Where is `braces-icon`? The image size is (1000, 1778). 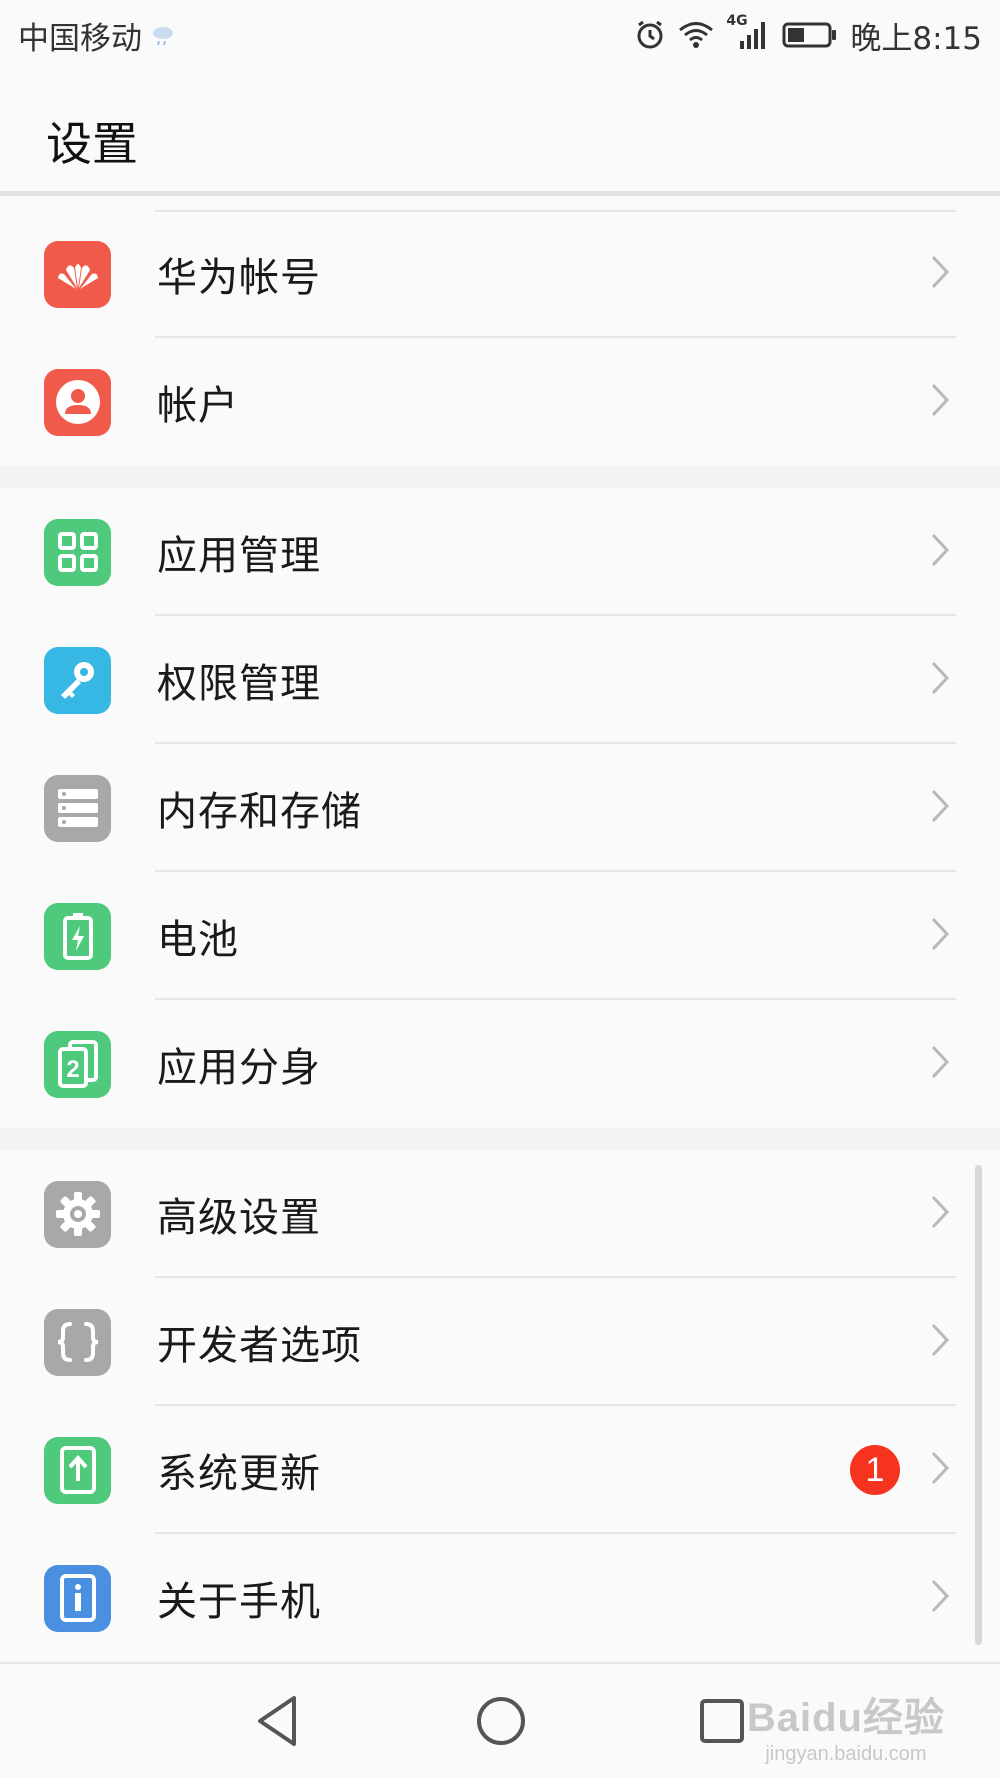
braces-icon is located at coordinates (77, 1342).